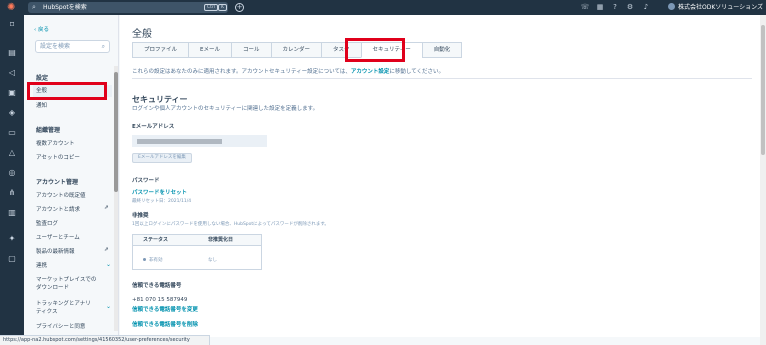  I want to click on sidebar-item-privacy-consent: プライバシーと同意, so click(60, 326).